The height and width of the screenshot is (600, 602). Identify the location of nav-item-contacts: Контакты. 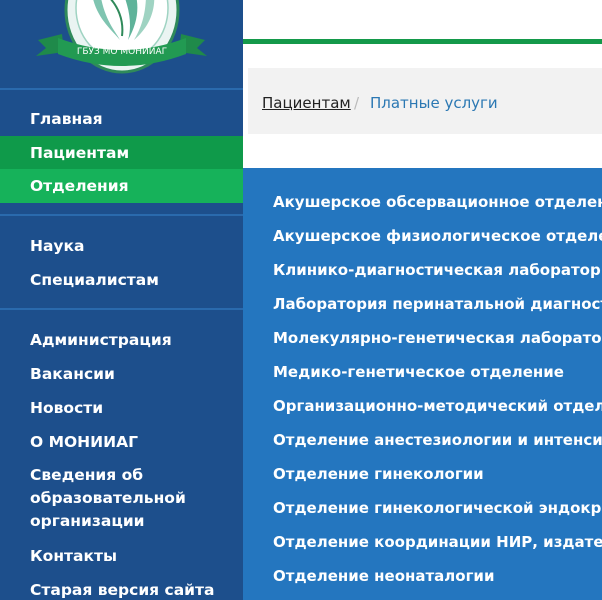
(121, 556).